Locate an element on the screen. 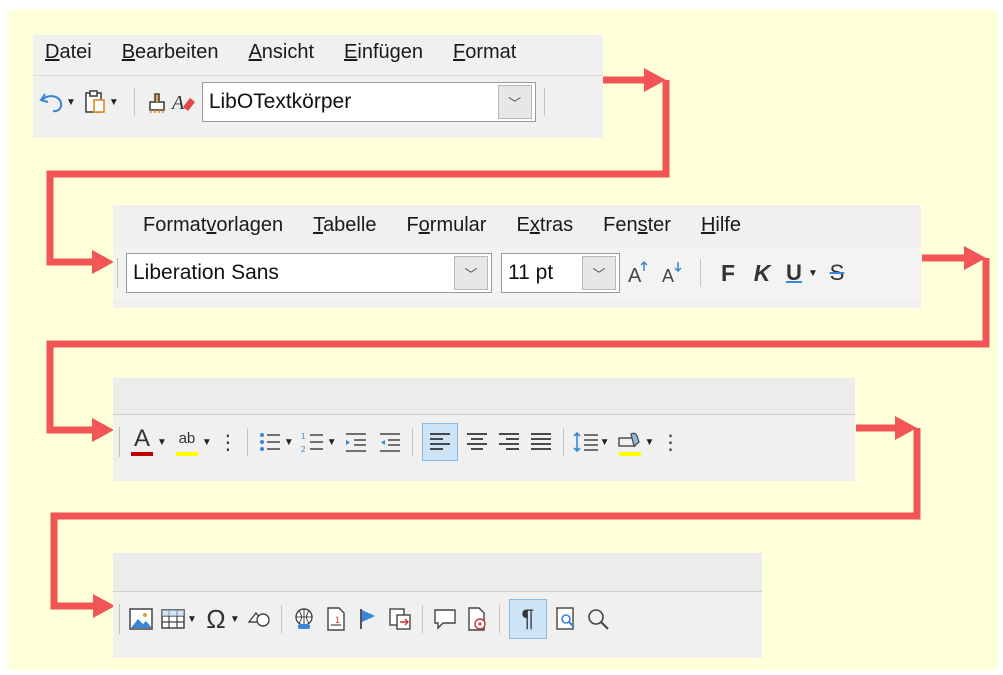  align-left-icon is located at coordinates (439, 442).